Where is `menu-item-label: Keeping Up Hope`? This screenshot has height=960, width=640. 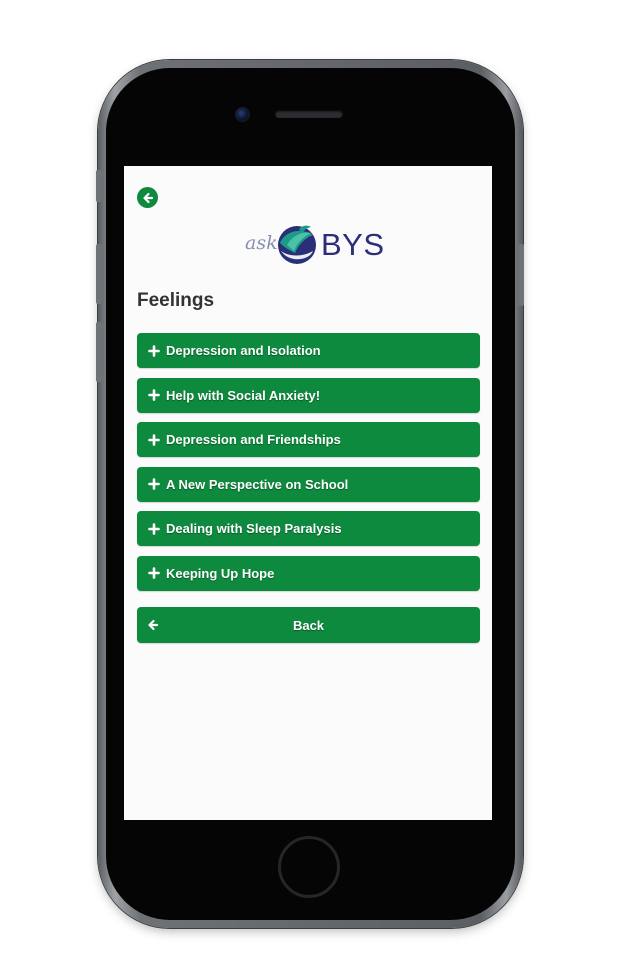 menu-item-label: Keeping Up Hope is located at coordinates (220, 573).